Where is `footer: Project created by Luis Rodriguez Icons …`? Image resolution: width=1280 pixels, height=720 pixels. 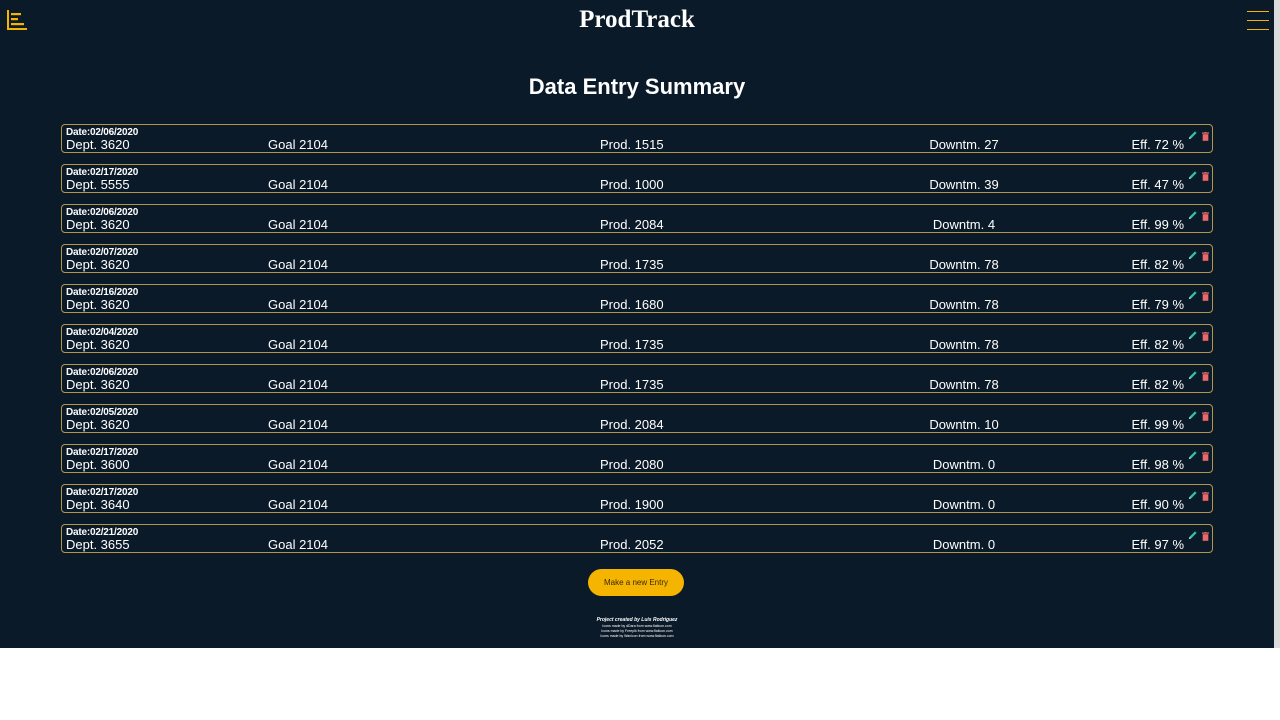 footer: Project created by Luis Rodriguez Icons … is located at coordinates (637, 628).